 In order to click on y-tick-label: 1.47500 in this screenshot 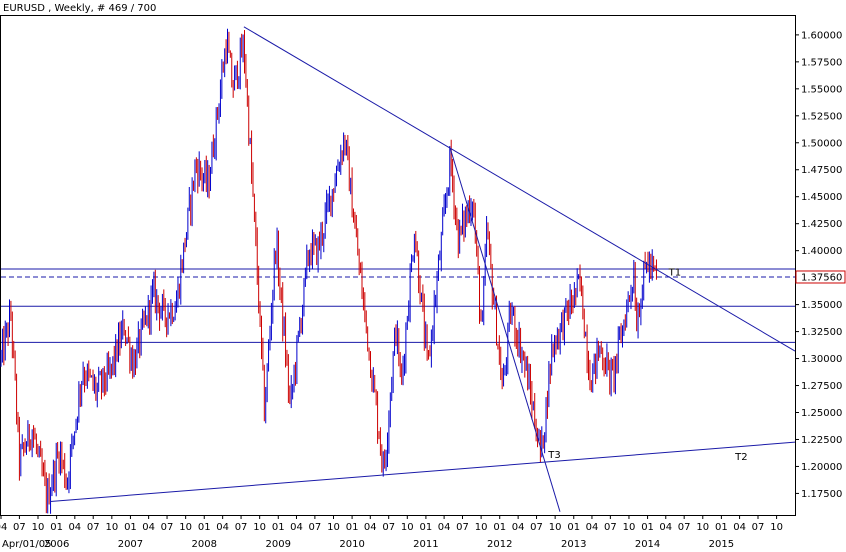, I will do `click(821, 170)`.